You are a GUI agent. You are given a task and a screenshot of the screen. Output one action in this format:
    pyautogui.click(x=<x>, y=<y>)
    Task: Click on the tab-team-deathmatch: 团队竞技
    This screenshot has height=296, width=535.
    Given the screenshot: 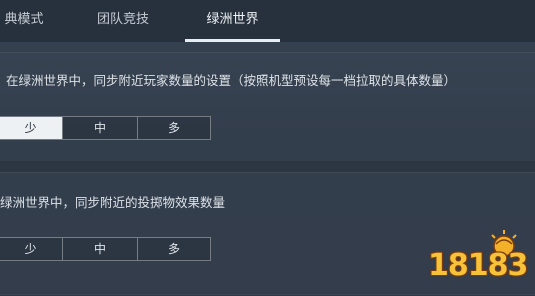 What is the action you would take?
    pyautogui.click(x=123, y=20)
    